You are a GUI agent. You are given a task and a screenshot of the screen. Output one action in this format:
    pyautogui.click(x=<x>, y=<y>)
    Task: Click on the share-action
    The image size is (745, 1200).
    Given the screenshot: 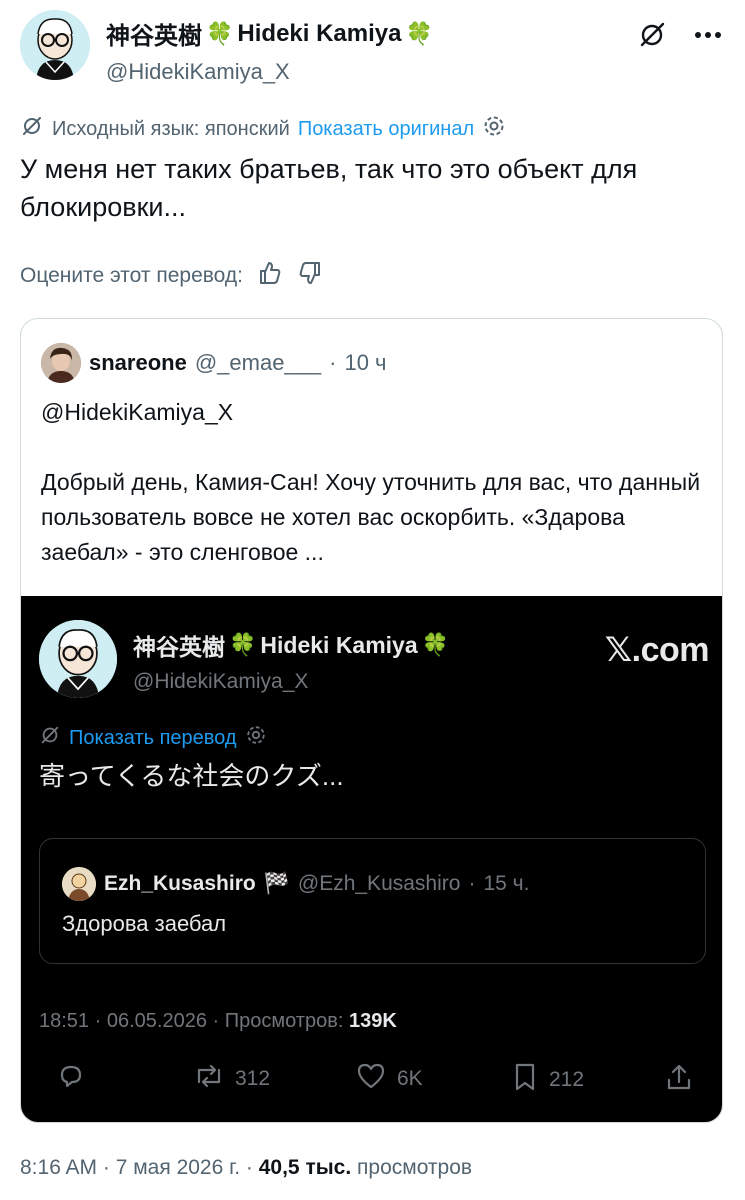 What is the action you would take?
    pyautogui.click(x=679, y=1080)
    